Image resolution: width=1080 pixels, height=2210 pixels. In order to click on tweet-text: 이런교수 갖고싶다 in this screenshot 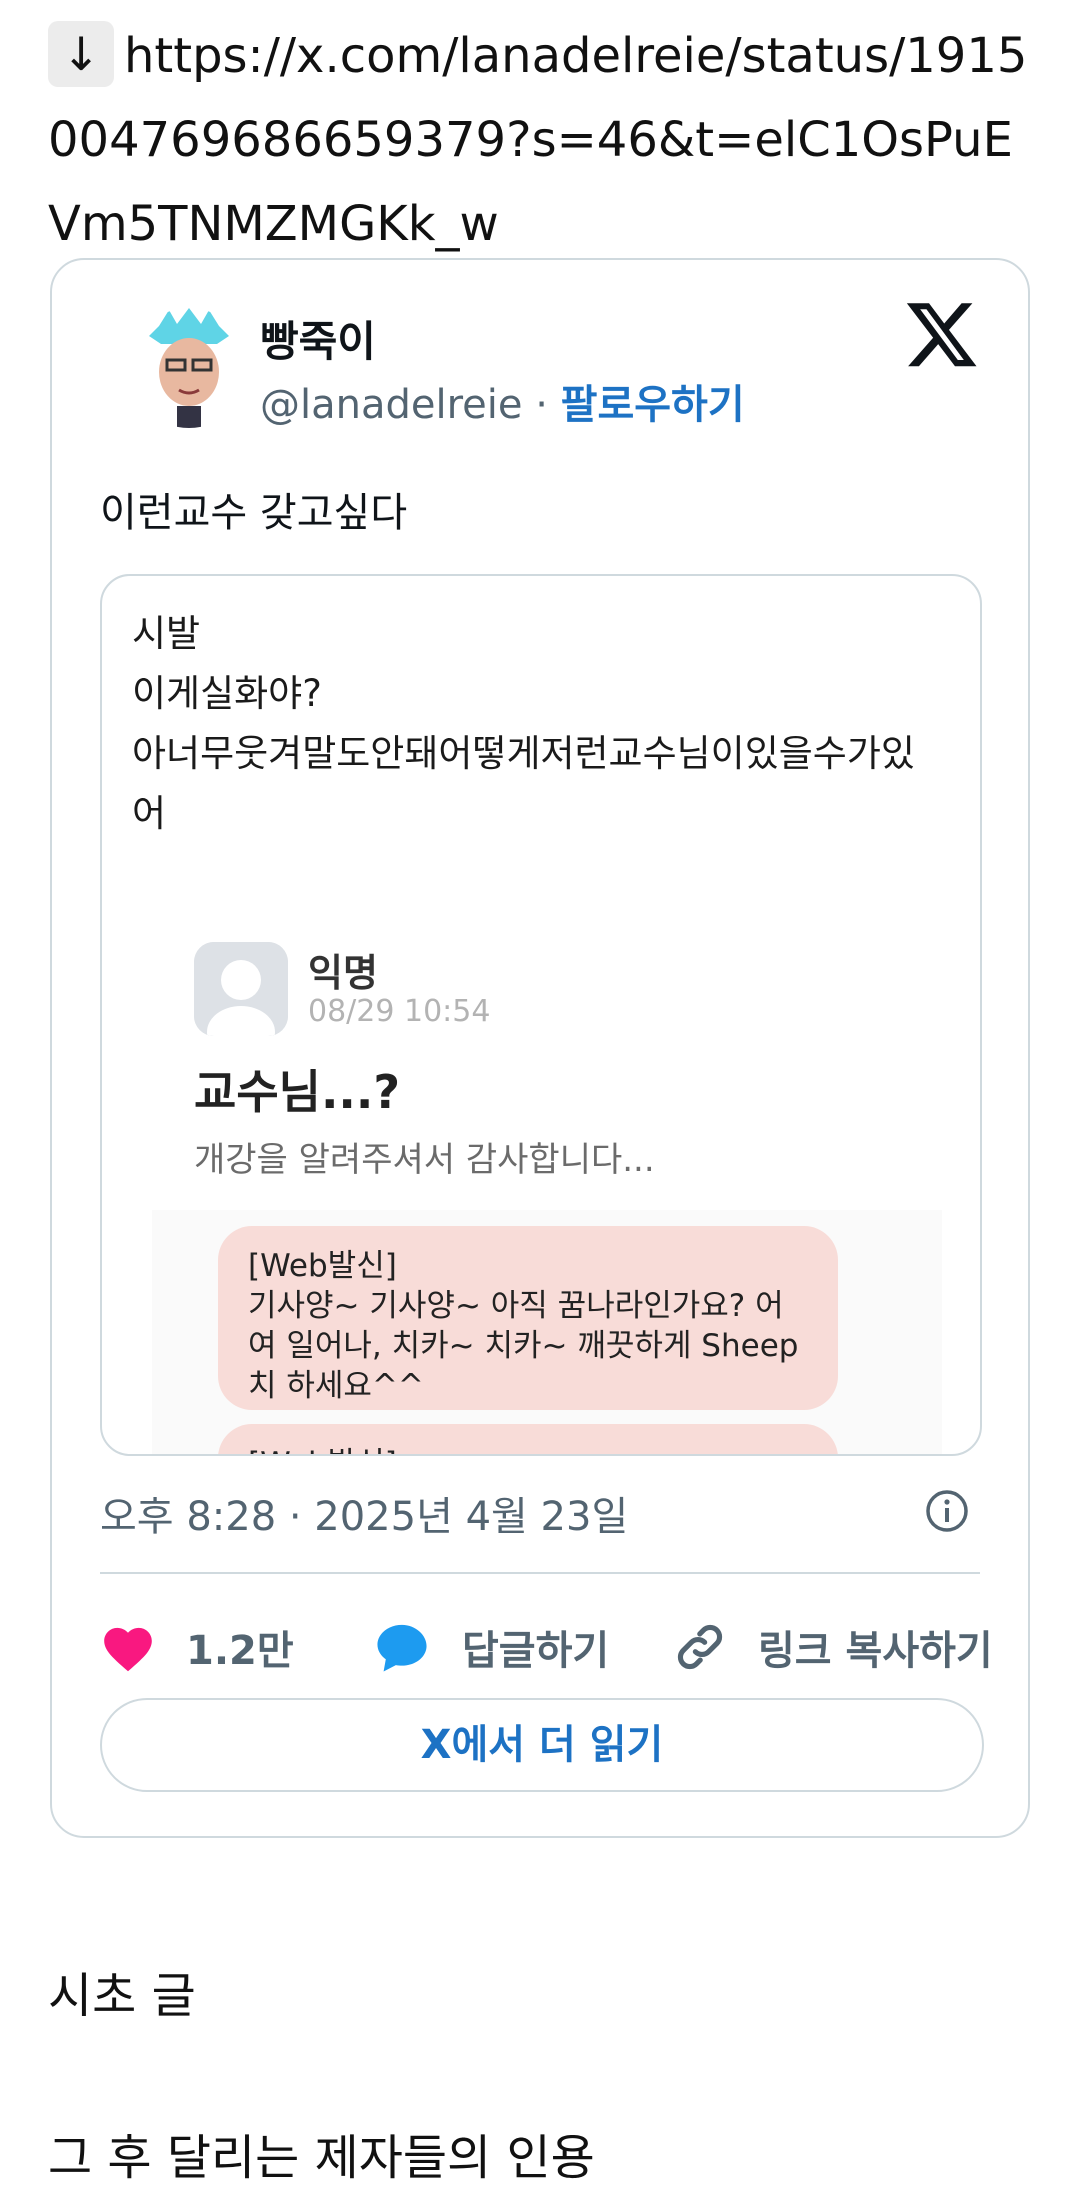, I will do `click(254, 513)`.